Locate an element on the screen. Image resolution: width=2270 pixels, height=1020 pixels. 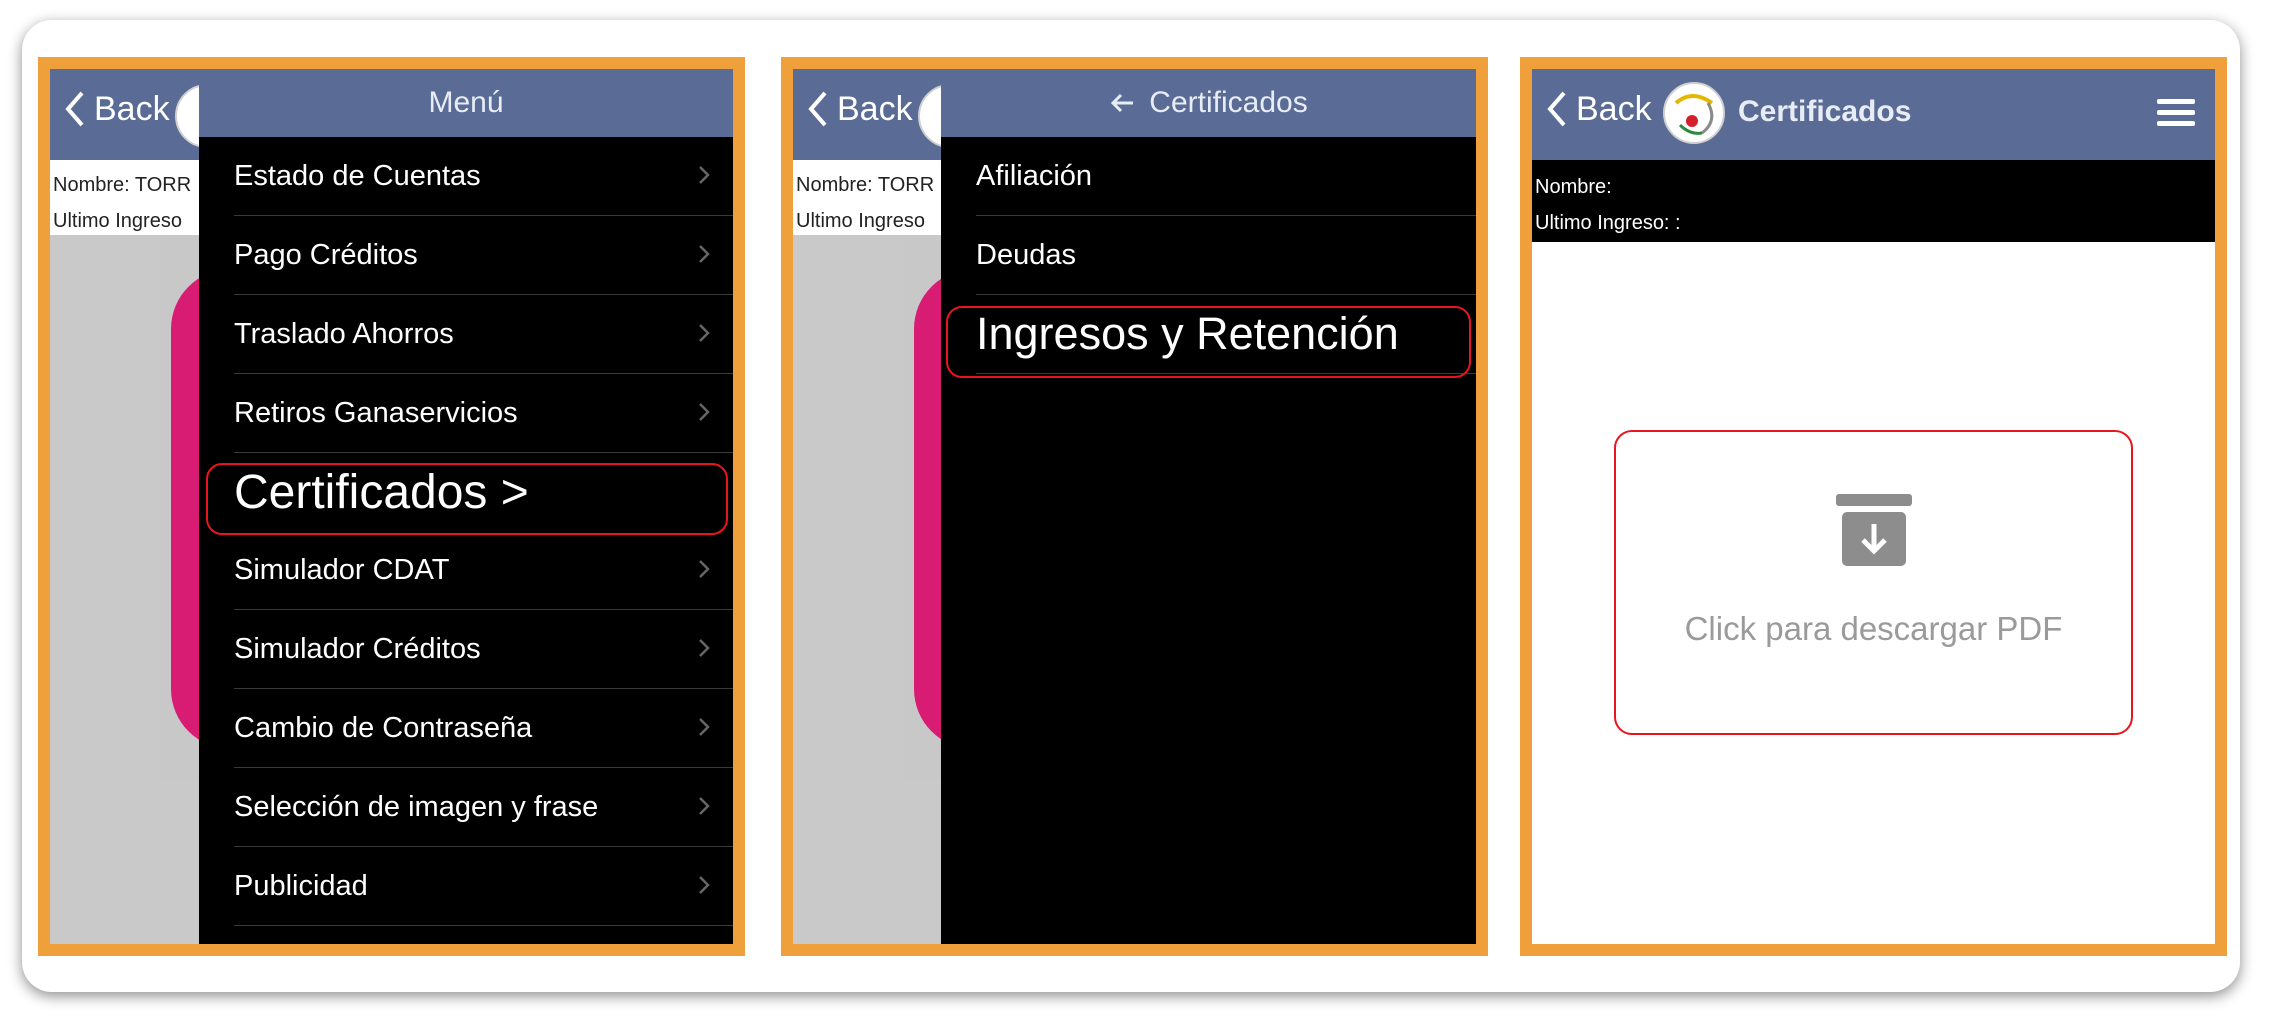
menu-item-simulador-cdat: Simulador CDAT is located at coordinates (483, 570).